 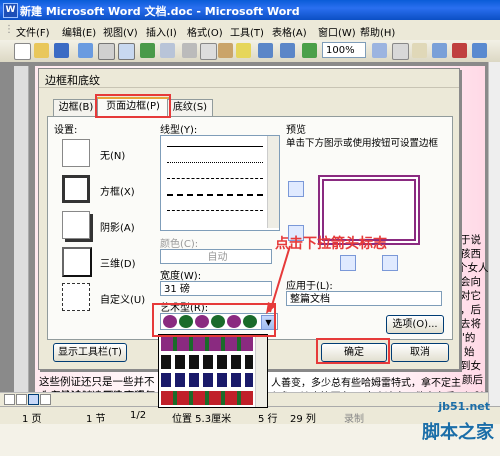 What do you see at coordinates (249, 78) in the screenshot?
I see `dialog-titlebar: 边框和底纹` at bounding box center [249, 78].